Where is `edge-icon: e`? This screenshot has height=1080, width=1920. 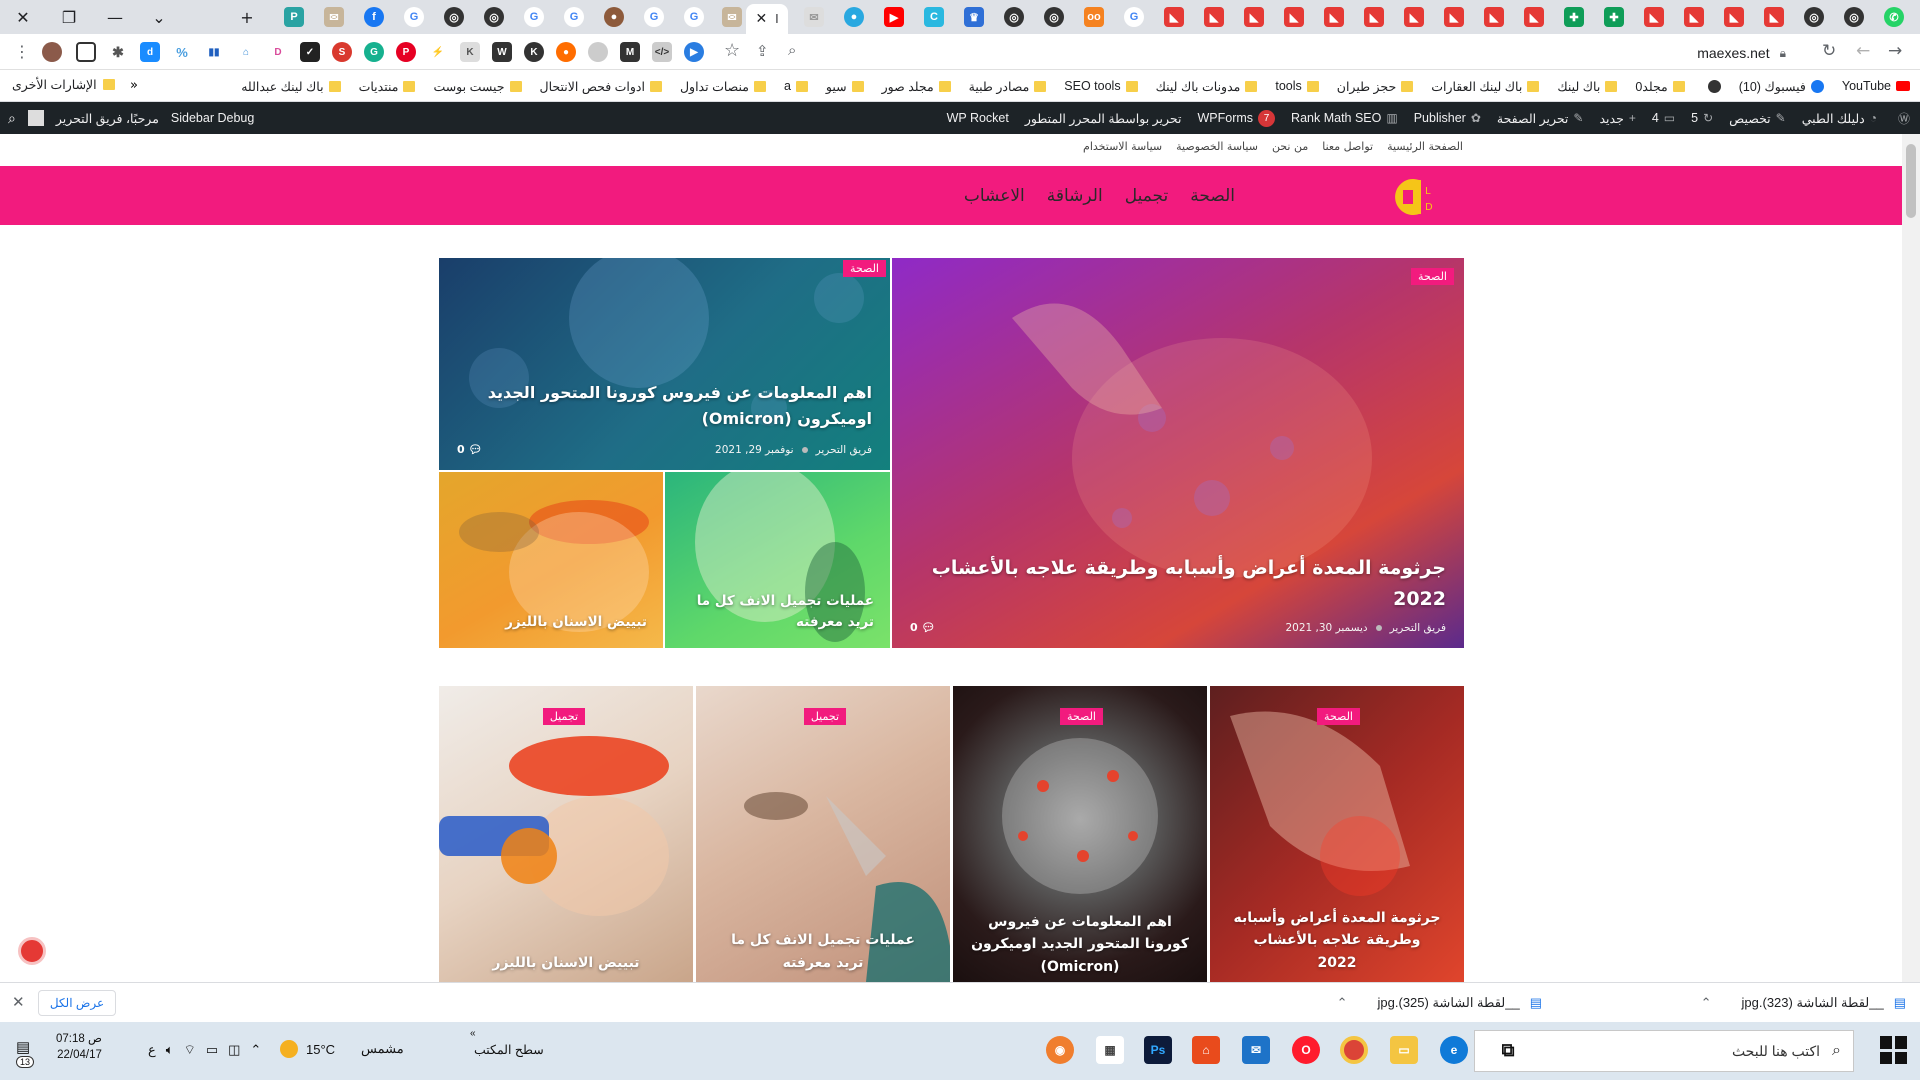
edge-icon: e is located at coordinates (1454, 1050).